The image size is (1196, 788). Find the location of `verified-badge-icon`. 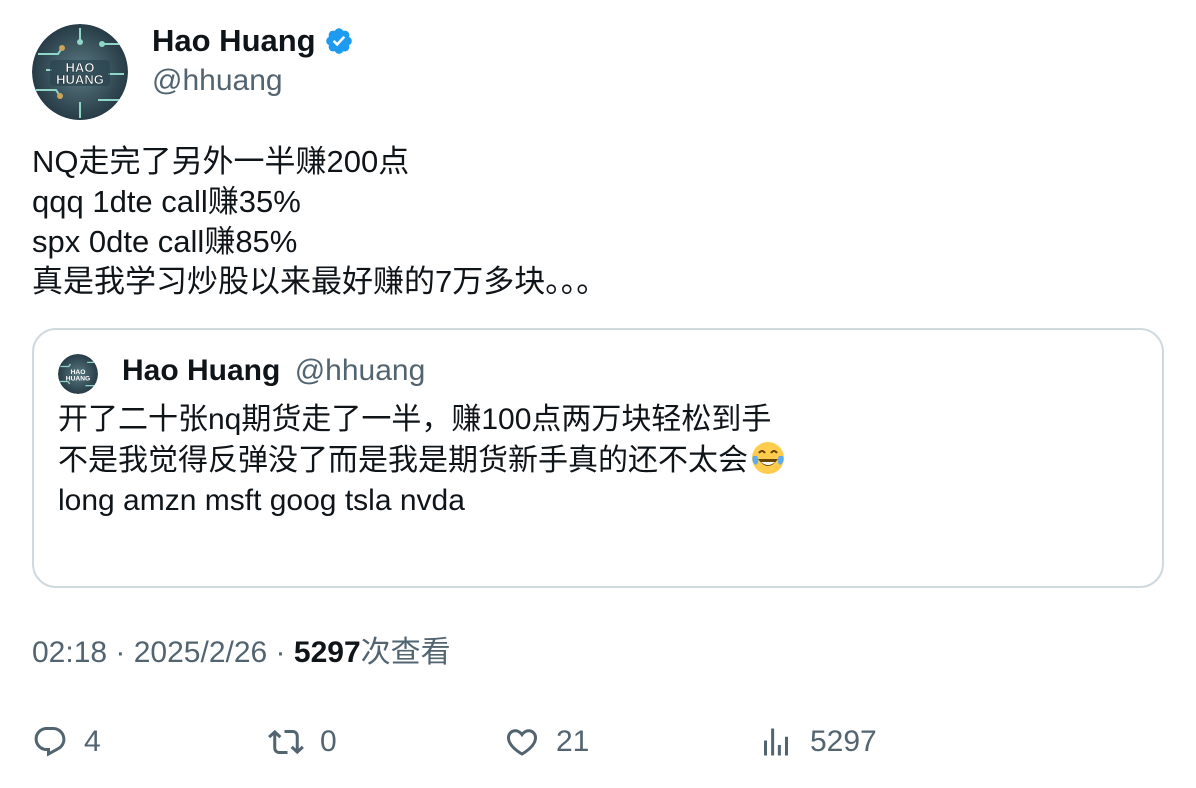

verified-badge-icon is located at coordinates (338, 41).